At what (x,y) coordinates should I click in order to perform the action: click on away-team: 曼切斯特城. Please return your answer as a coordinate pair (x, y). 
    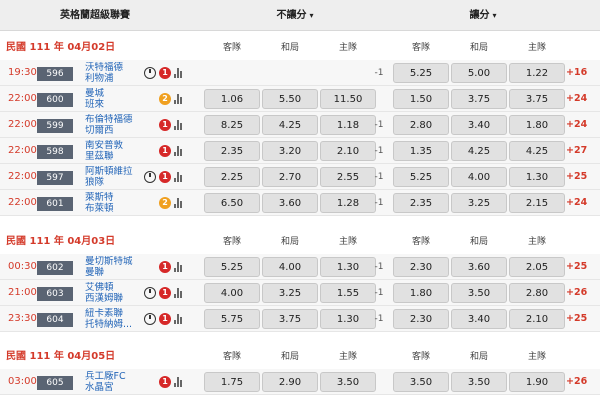
    Looking at the image, I should click on (115, 261).